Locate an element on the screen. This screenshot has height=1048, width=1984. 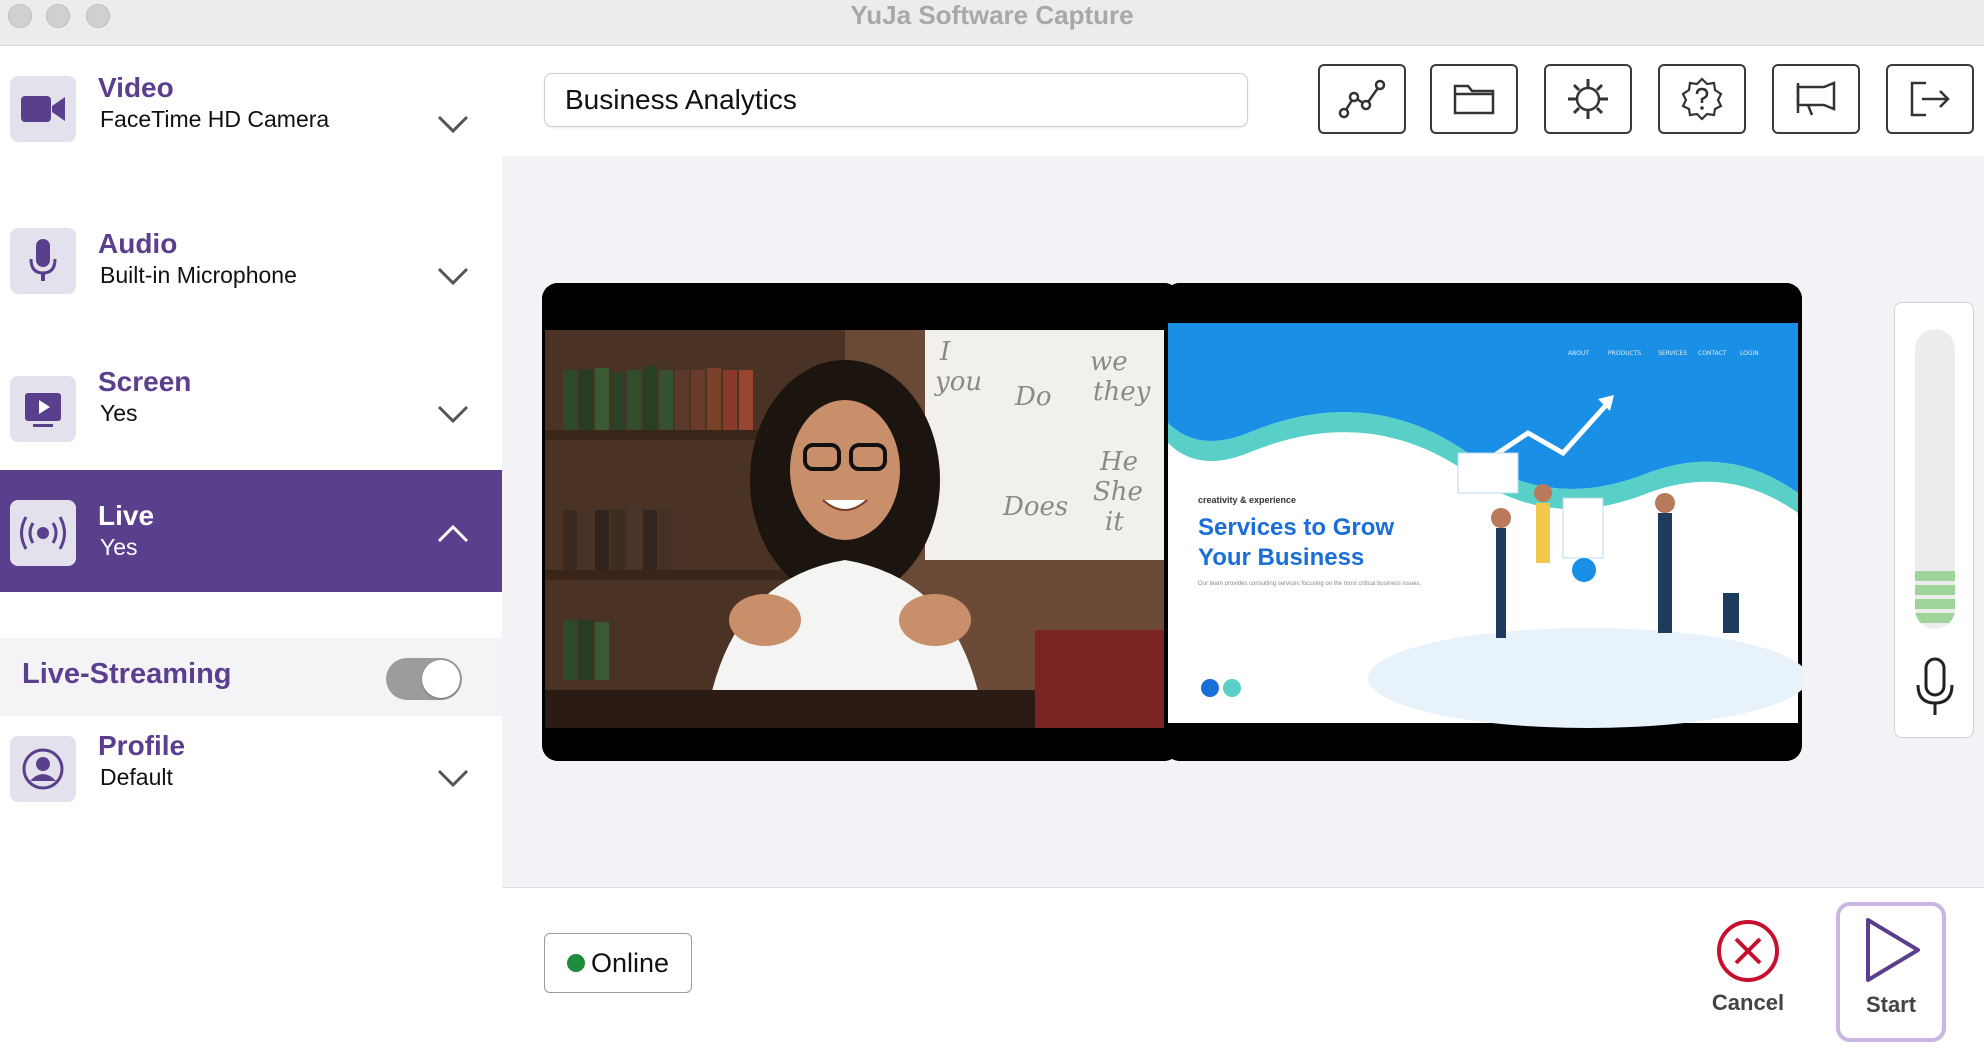
help-button is located at coordinates (1702, 99).